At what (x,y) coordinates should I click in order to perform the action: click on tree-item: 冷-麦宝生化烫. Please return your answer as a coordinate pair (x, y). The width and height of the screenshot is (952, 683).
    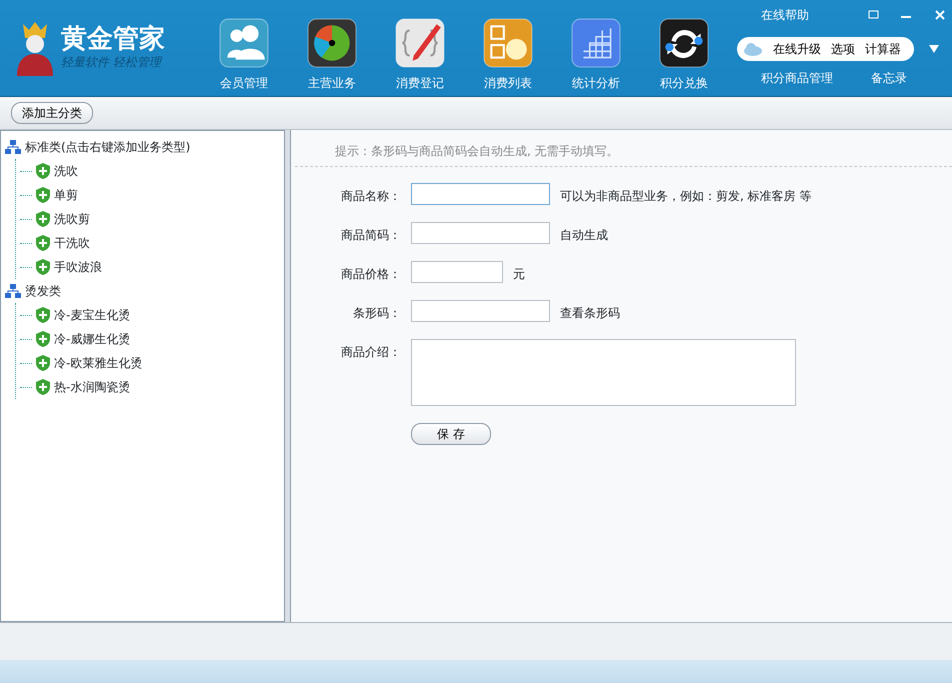
    Looking at the image, I should click on (148, 315).